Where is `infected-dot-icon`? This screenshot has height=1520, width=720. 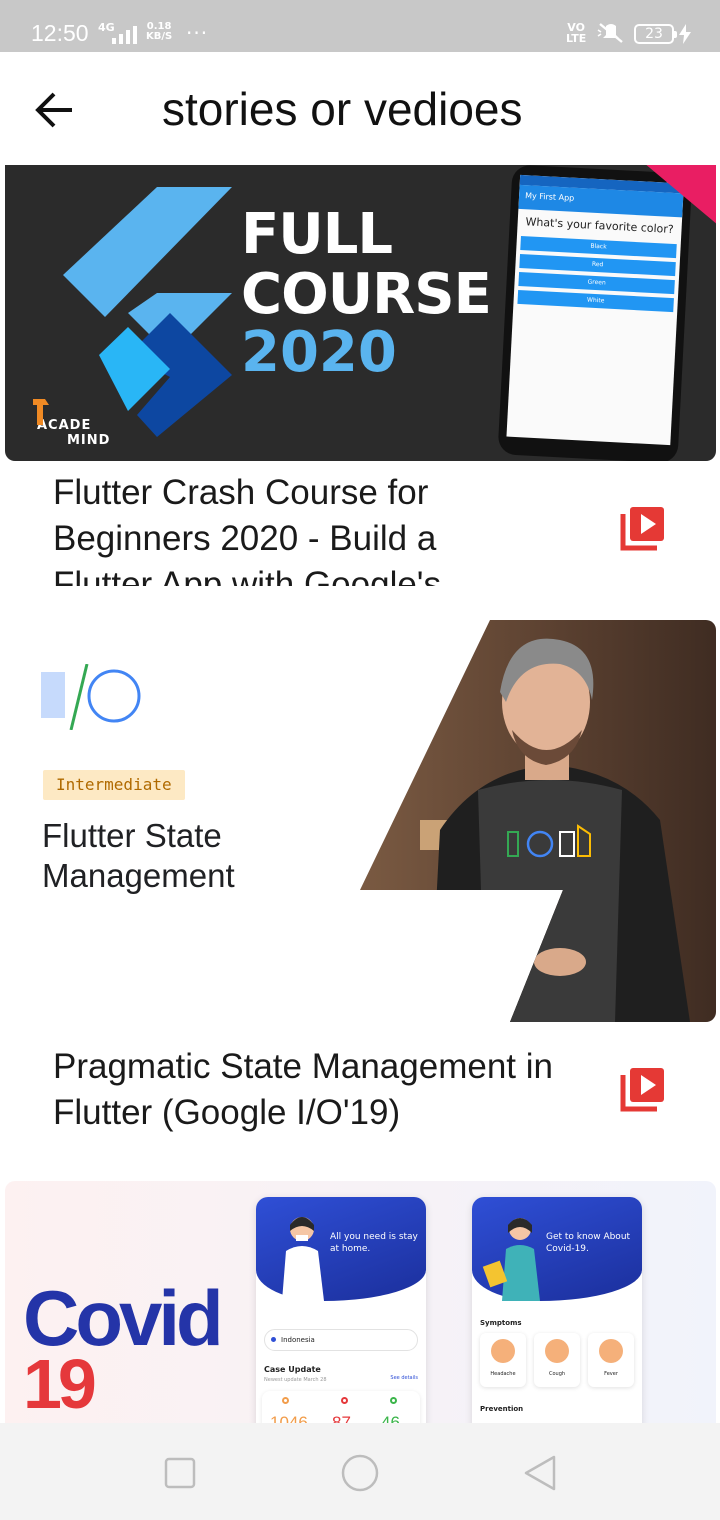 infected-dot-icon is located at coordinates (285, 1400).